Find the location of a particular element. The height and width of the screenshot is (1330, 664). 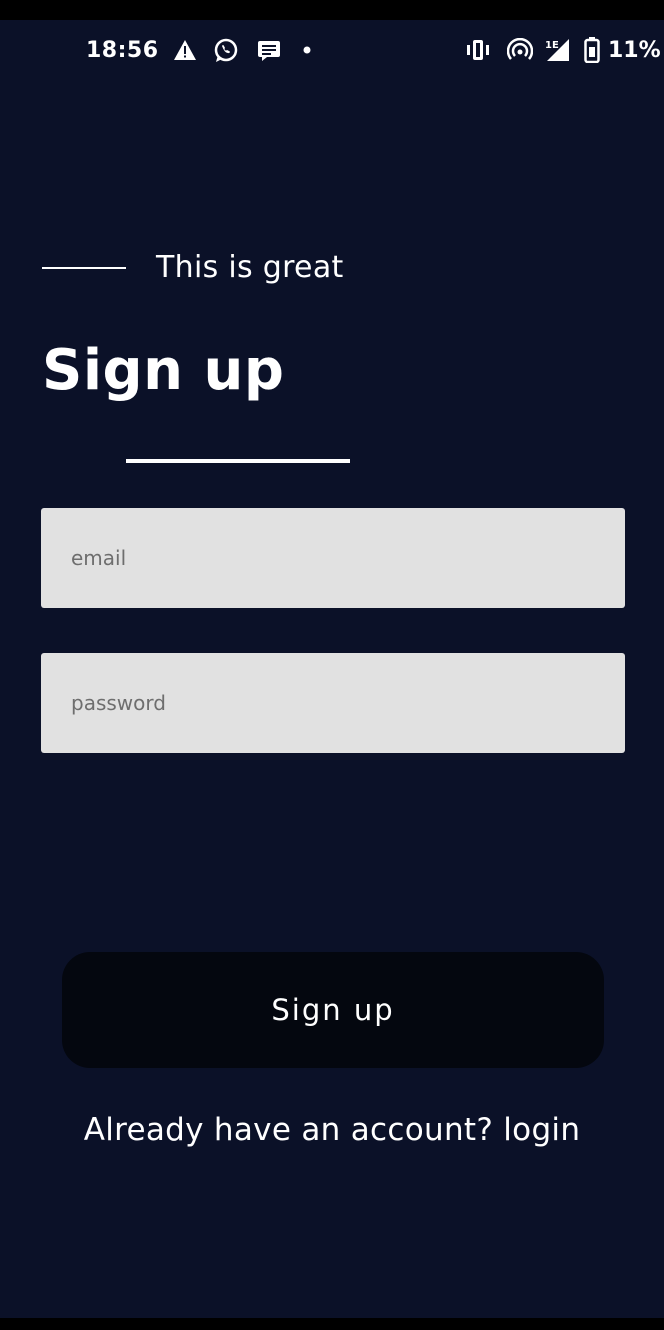

login-prompt-text: Already have an account? is located at coordinates (288, 1130).